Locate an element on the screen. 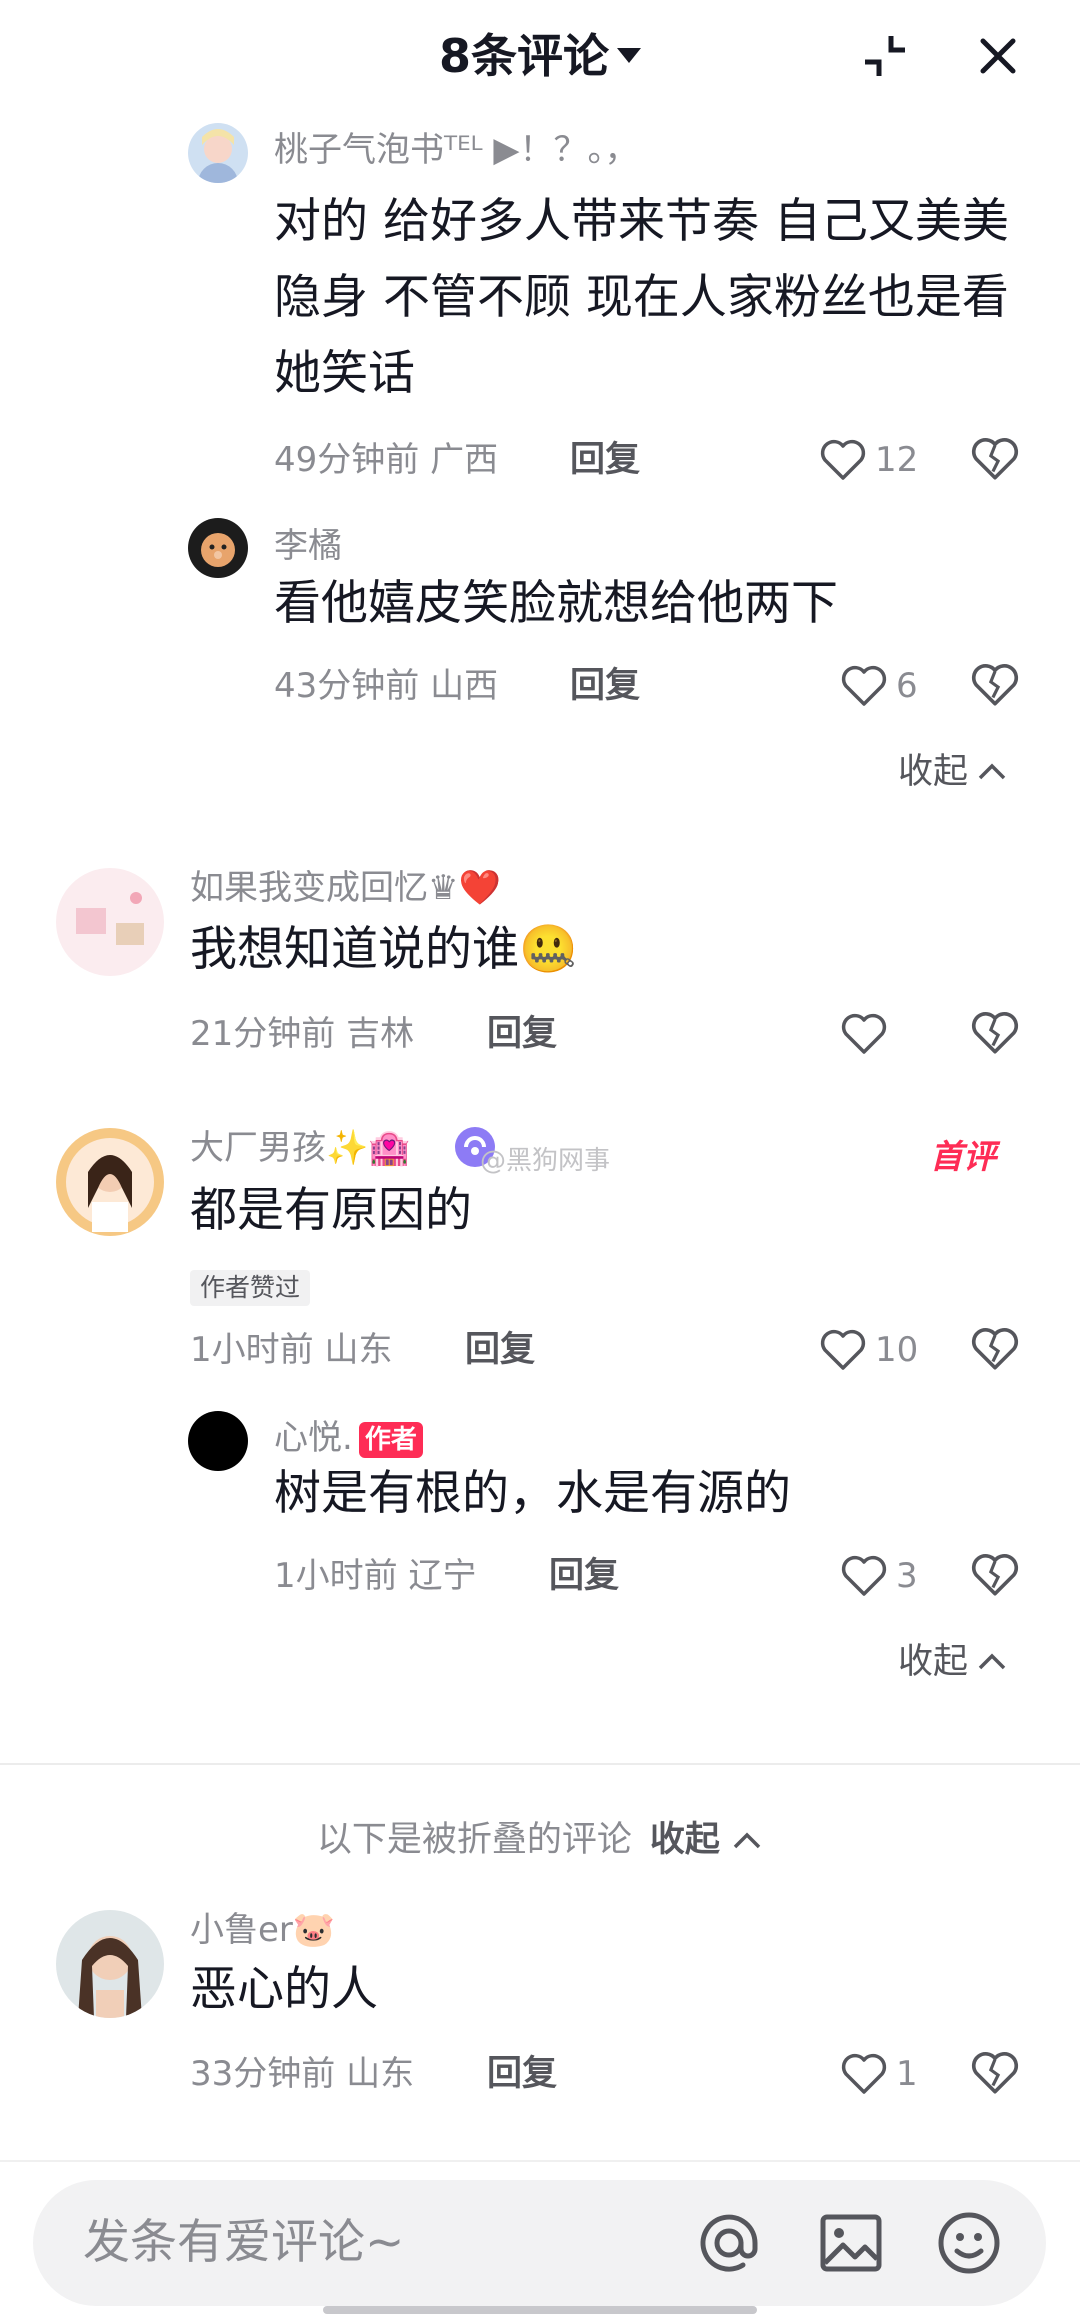 The height and width of the screenshot is (2316, 1080). folded-comments-bar: 以下是被折叠的评论 收起 is located at coordinates (540, 1840).